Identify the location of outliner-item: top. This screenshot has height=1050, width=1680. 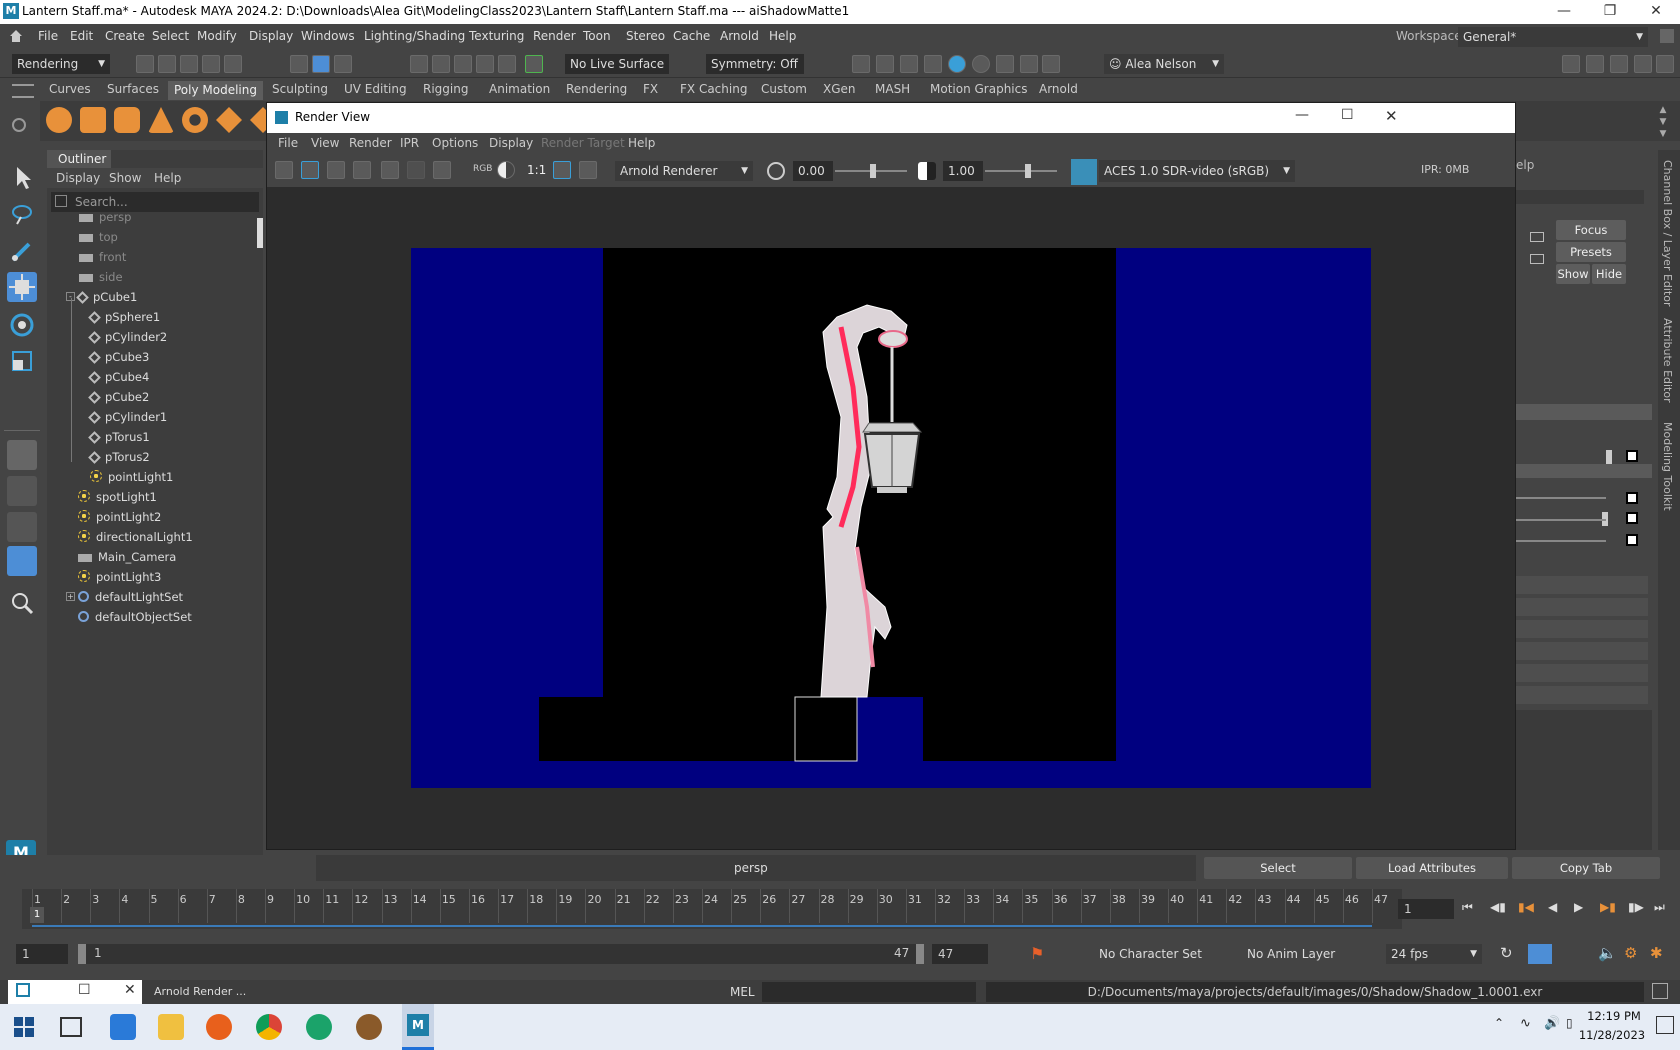
(98, 237).